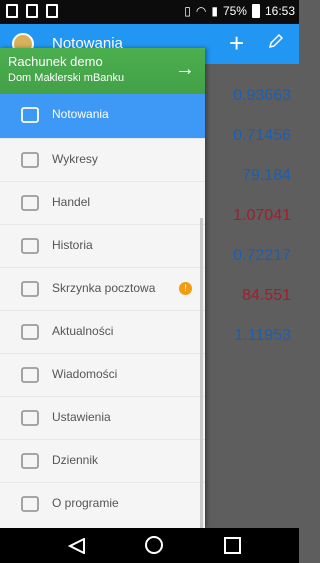 The height and width of the screenshot is (563, 320). Describe the element at coordinates (102, 202) in the screenshot. I see `drawer-item-handel: Handel` at that location.